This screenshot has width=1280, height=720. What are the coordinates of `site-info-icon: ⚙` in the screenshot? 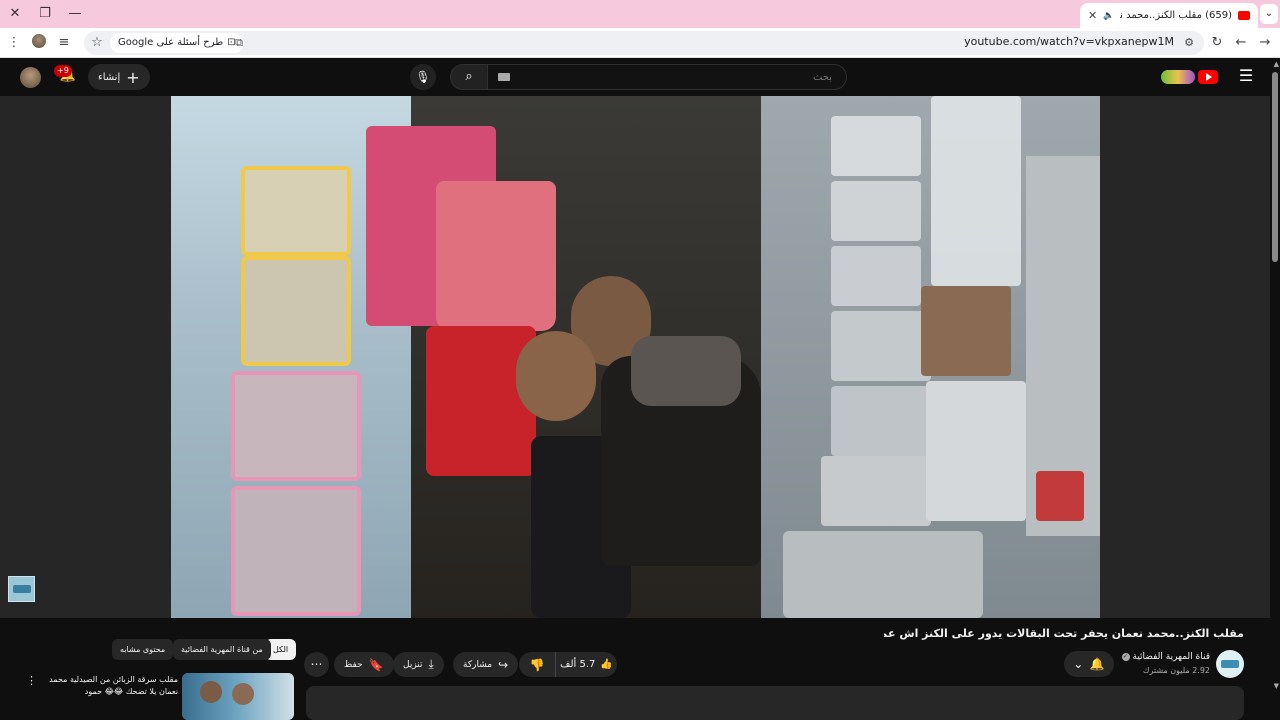 It's located at (1189, 43).